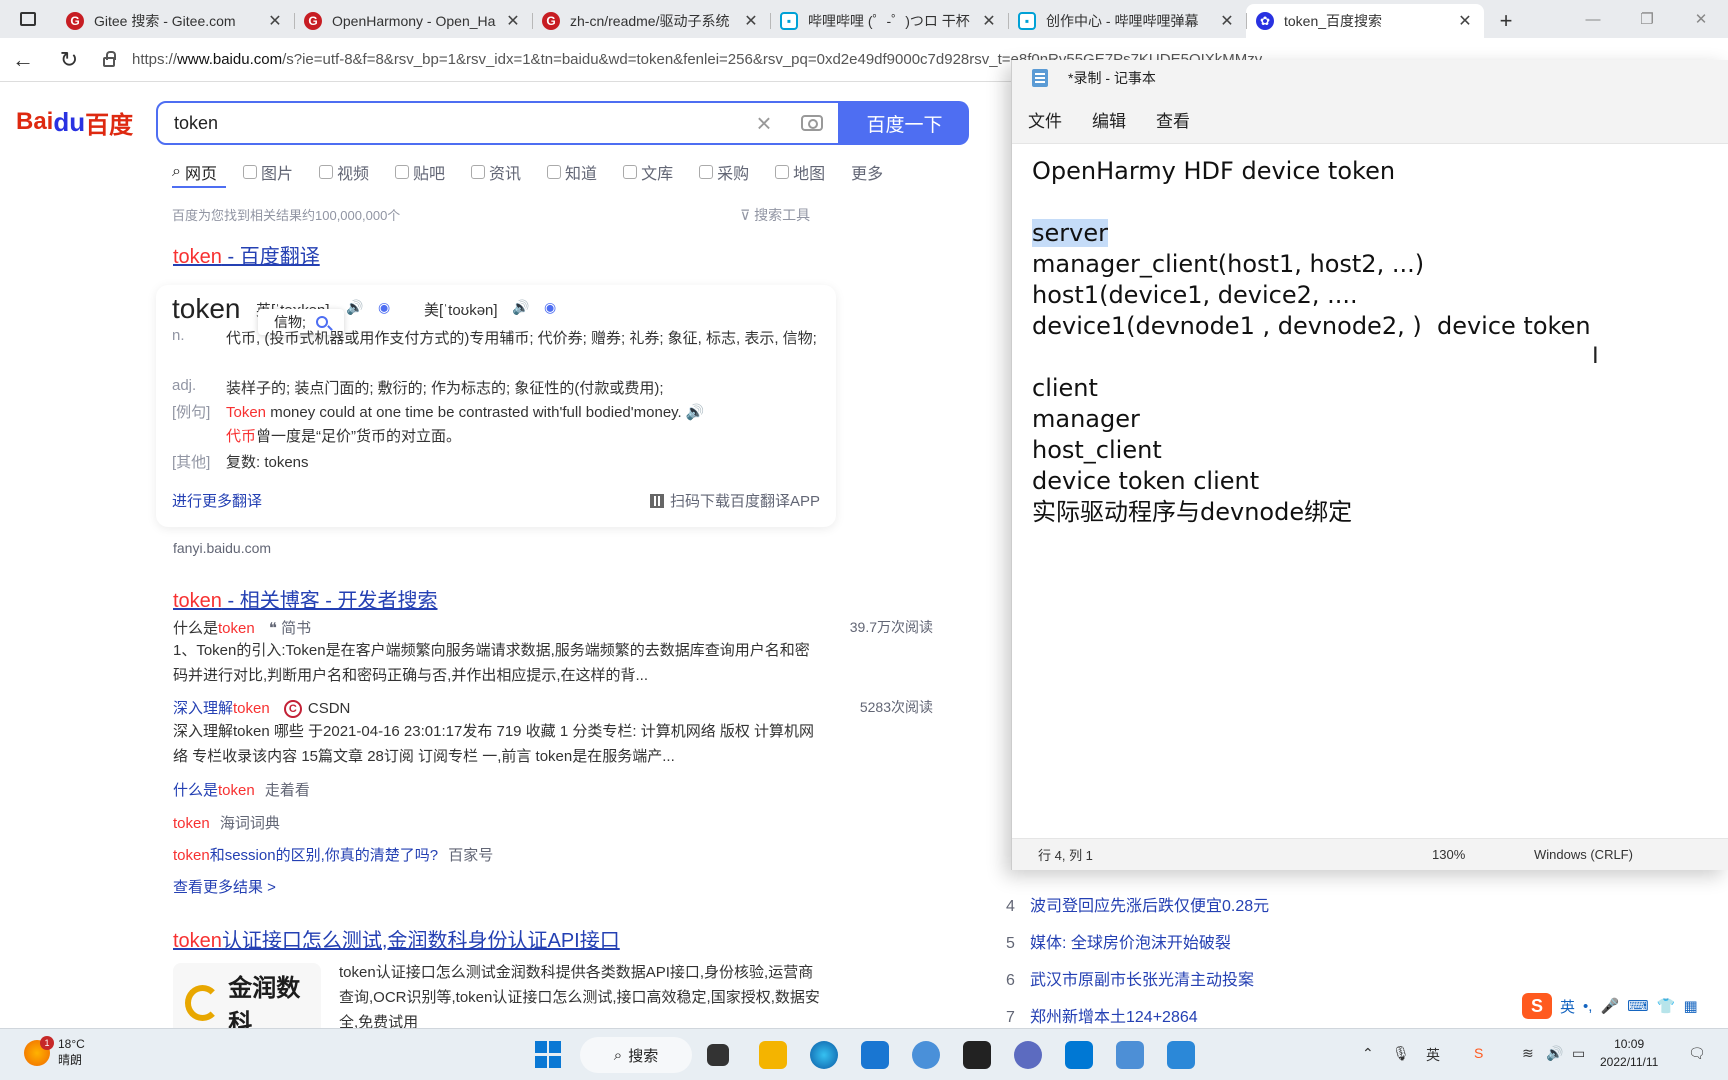  I want to click on notepad-taskbar-icon, so click(1130, 1055).